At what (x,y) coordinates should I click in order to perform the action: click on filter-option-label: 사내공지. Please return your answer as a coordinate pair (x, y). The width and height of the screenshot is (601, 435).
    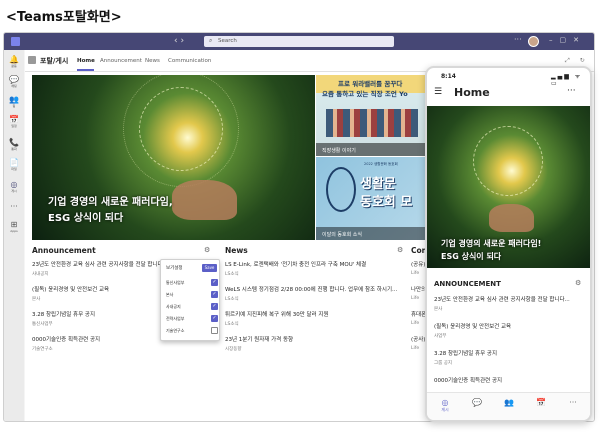
    Looking at the image, I should click on (173, 306).